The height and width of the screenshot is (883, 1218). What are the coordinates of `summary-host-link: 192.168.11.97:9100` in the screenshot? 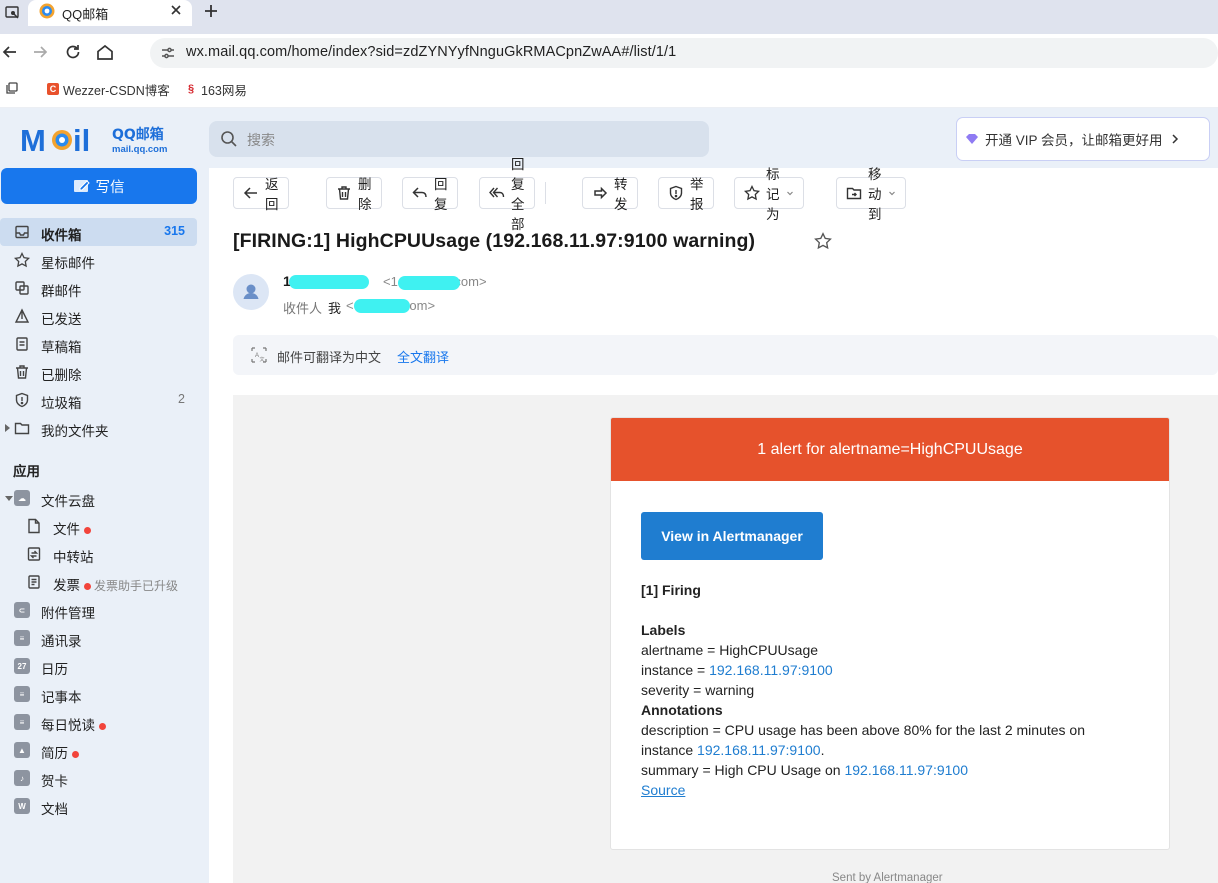 It's located at (906, 770).